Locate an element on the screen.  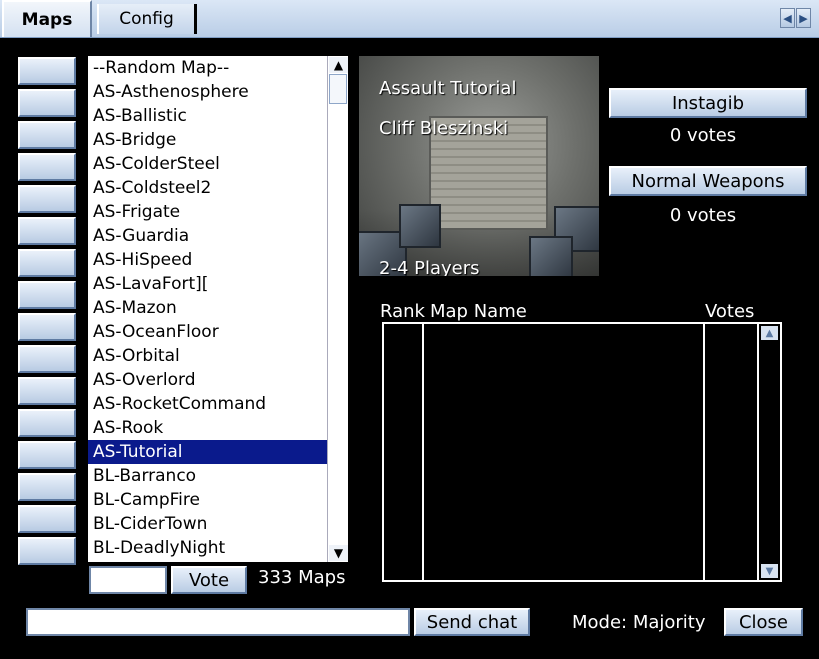
arrow-left-icon: ◀ is located at coordinates (787, 18).